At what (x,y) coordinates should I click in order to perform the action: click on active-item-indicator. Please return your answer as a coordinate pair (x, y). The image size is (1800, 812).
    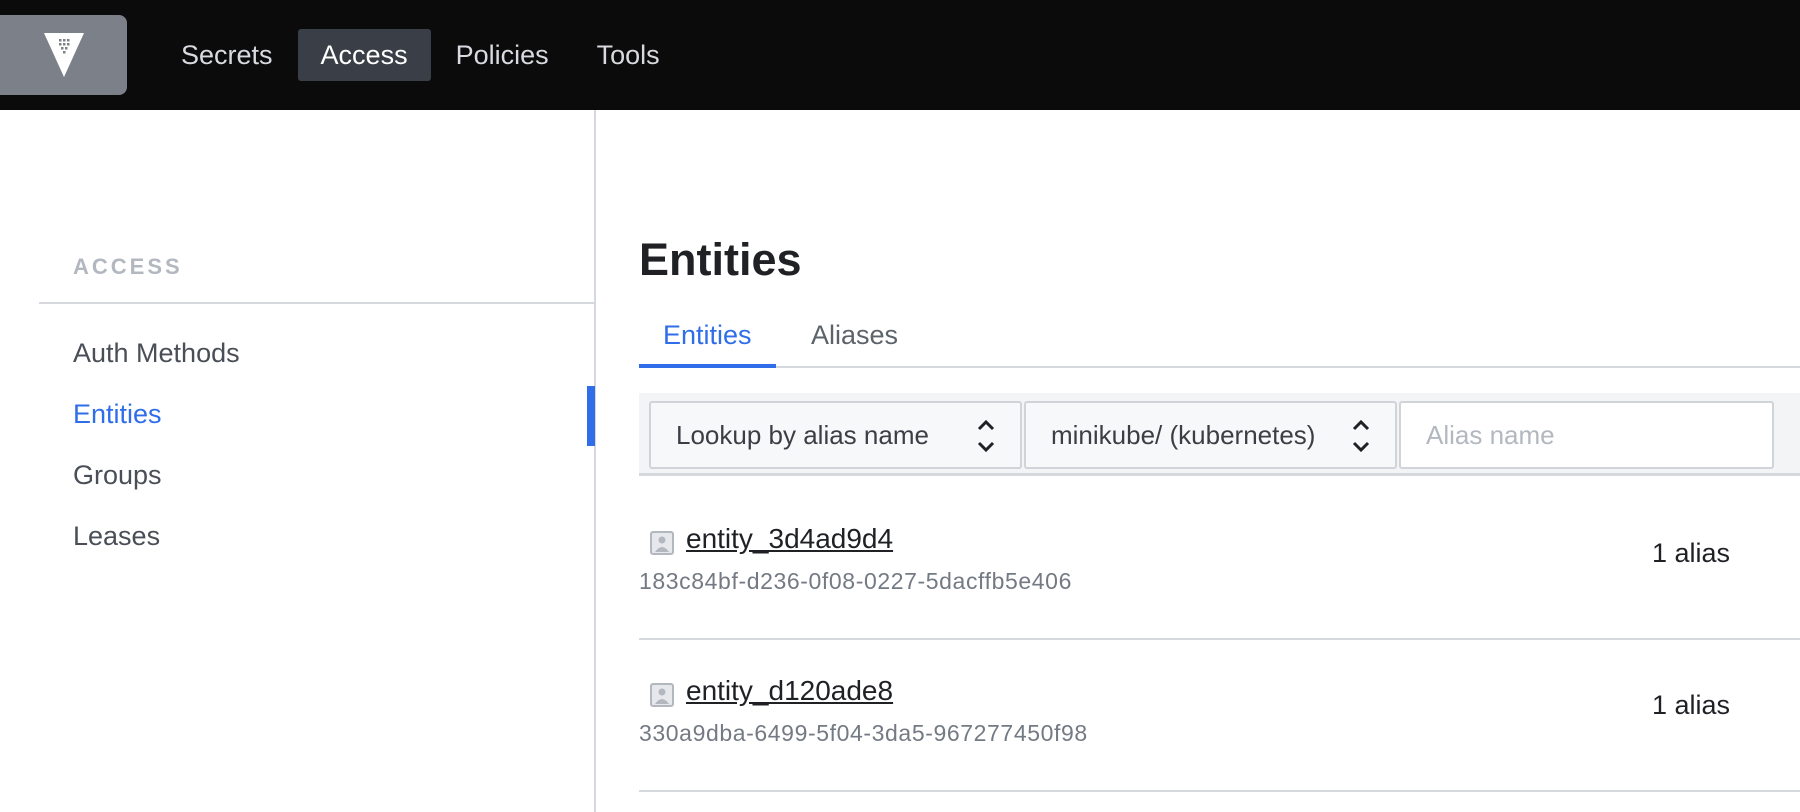
    Looking at the image, I should click on (591, 416).